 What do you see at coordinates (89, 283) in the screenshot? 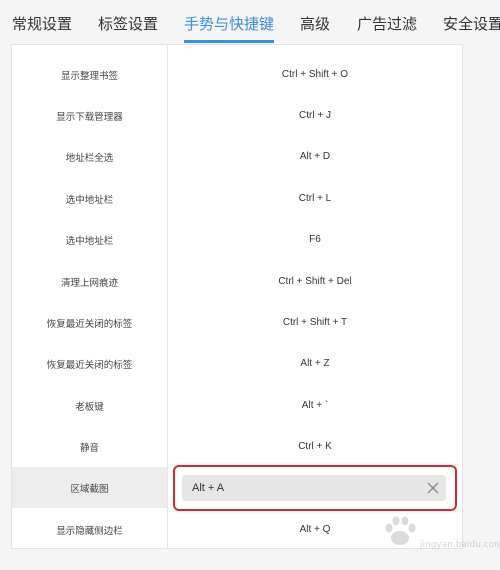
I see `shortcut-name: 清理上网痕迹` at bounding box center [89, 283].